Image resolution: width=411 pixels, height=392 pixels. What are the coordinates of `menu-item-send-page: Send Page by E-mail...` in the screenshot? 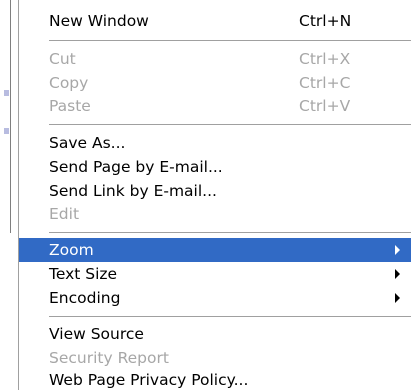 It's located at (215, 167).